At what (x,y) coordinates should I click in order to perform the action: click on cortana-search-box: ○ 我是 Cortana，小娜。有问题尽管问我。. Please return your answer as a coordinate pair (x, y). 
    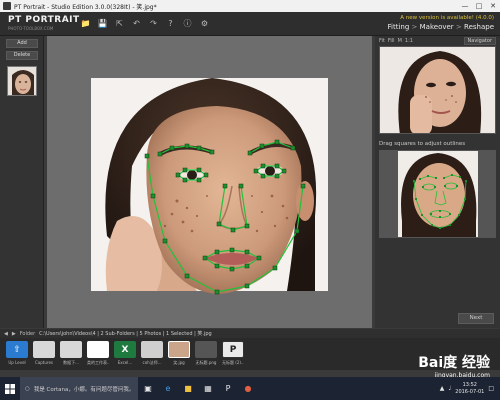
    Looking at the image, I should click on (79, 388).